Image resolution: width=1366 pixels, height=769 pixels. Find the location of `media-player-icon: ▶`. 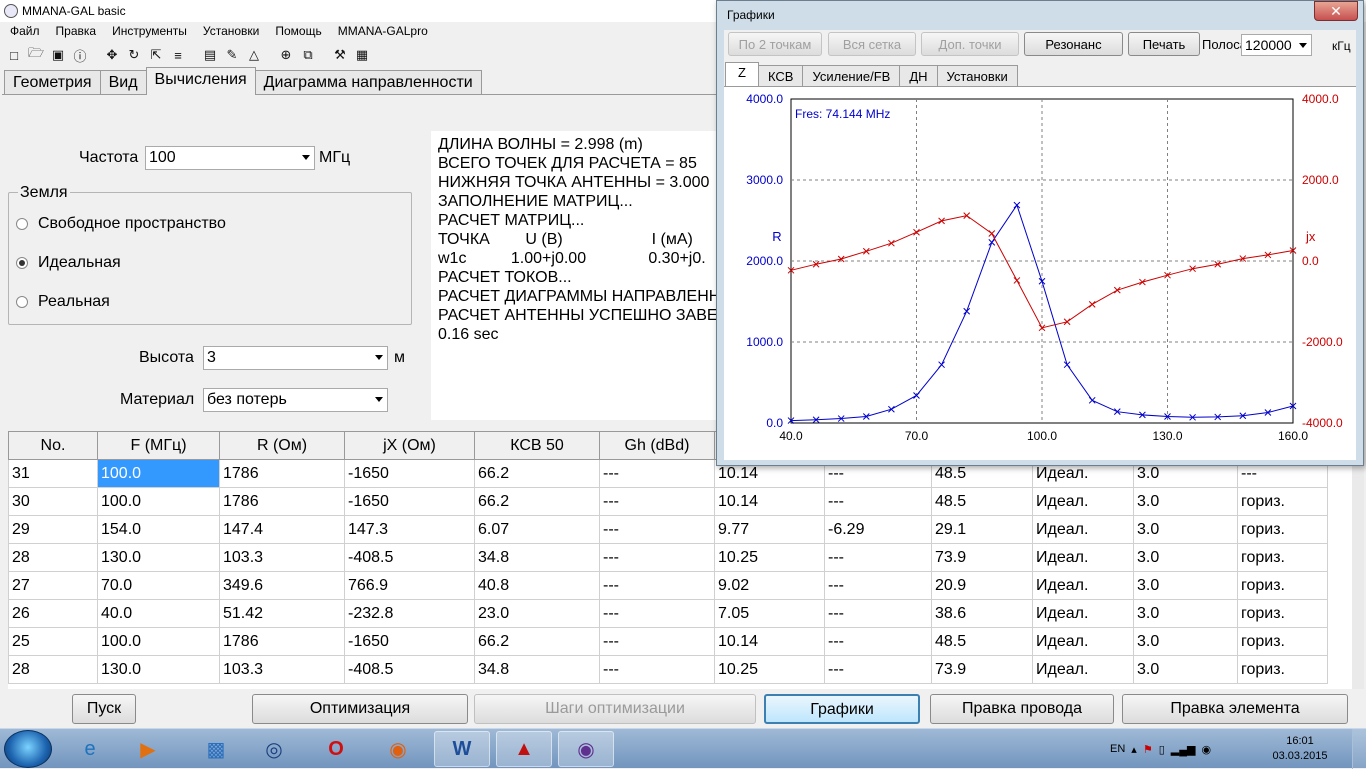

media-player-icon: ▶ is located at coordinates (148, 749).